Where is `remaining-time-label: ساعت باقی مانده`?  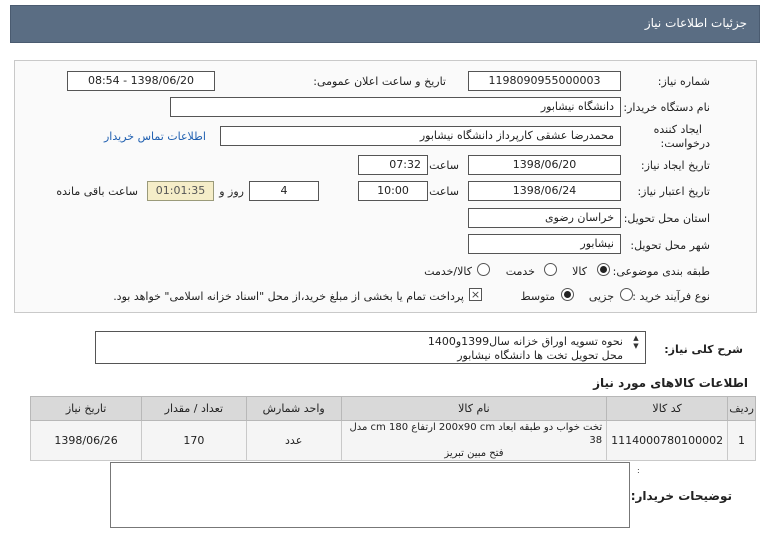 remaining-time-label: ساعت باقی مانده is located at coordinates (97, 191).